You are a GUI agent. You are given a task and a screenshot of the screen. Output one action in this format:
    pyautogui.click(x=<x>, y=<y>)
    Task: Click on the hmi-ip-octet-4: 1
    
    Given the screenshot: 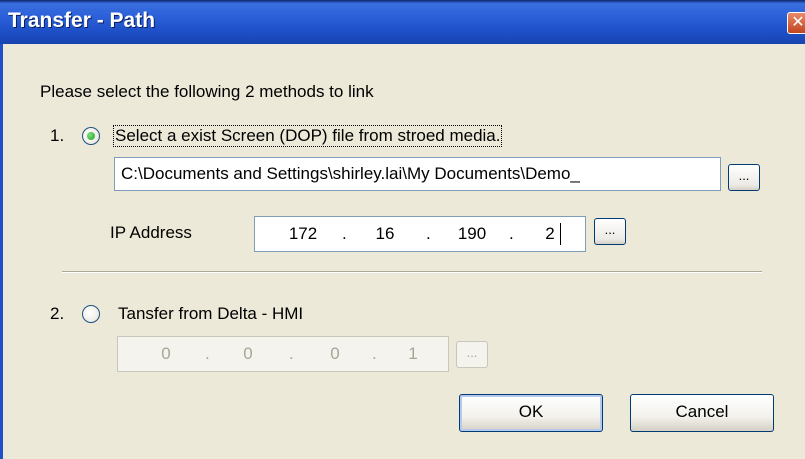 What is the action you would take?
    pyautogui.click(x=413, y=353)
    